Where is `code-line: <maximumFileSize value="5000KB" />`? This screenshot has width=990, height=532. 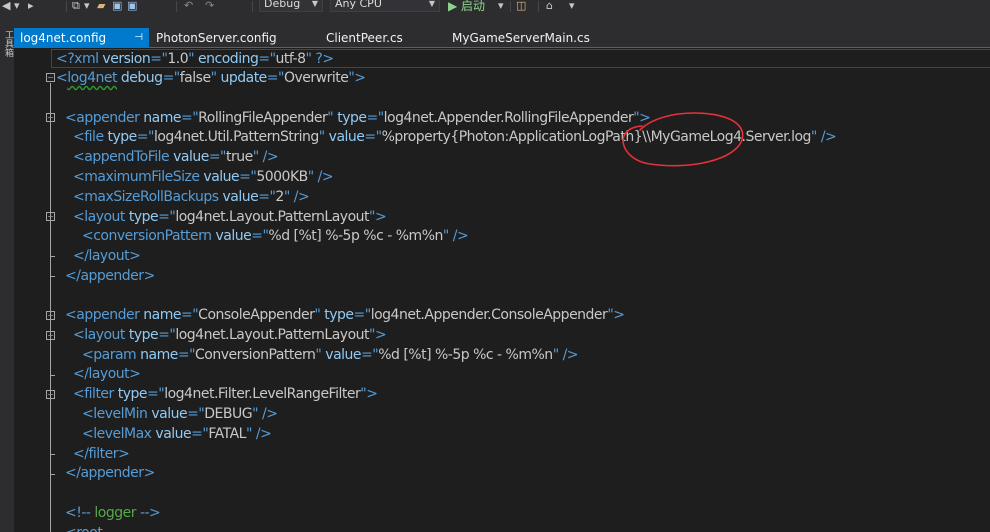
code-line: <maximumFileSize value="5000KB" /> is located at coordinates (203, 177).